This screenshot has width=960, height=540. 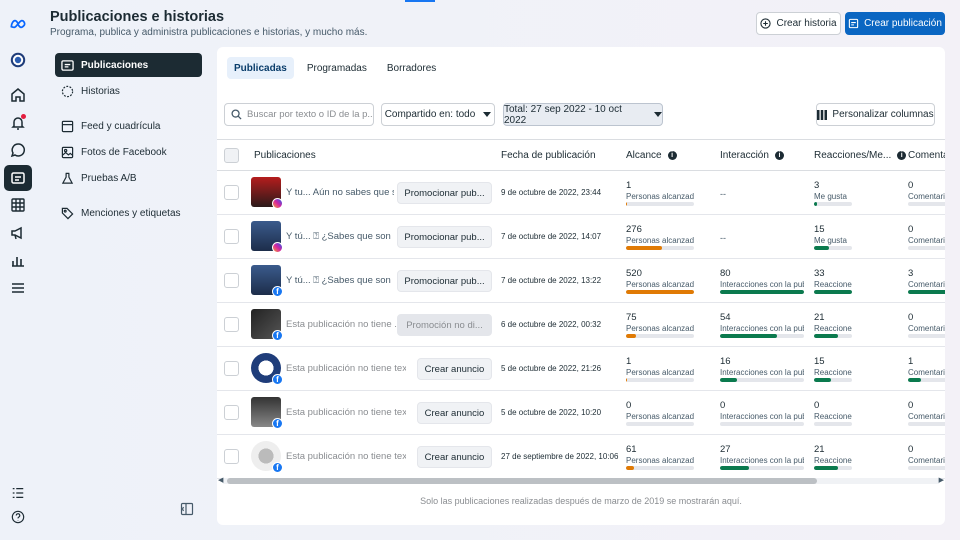 I want to click on nav-pruebas-ab: Pruebas A/B, so click(x=128, y=178).